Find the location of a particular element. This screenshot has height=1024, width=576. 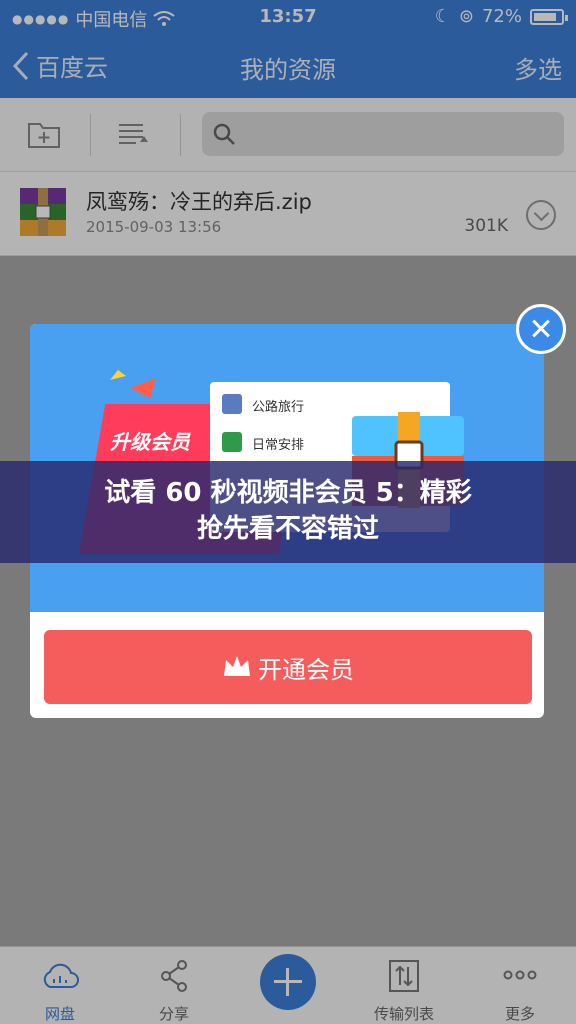

caption-line-1: 试看 60 秒视频非会员 5：精彩 is located at coordinates (288, 493).